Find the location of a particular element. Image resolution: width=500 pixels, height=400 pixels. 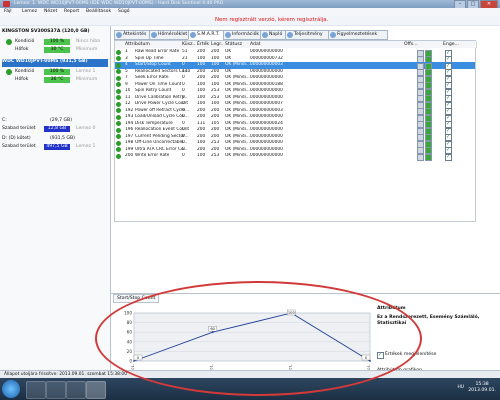

column-header: Státusz is located at coordinates (237, 44).